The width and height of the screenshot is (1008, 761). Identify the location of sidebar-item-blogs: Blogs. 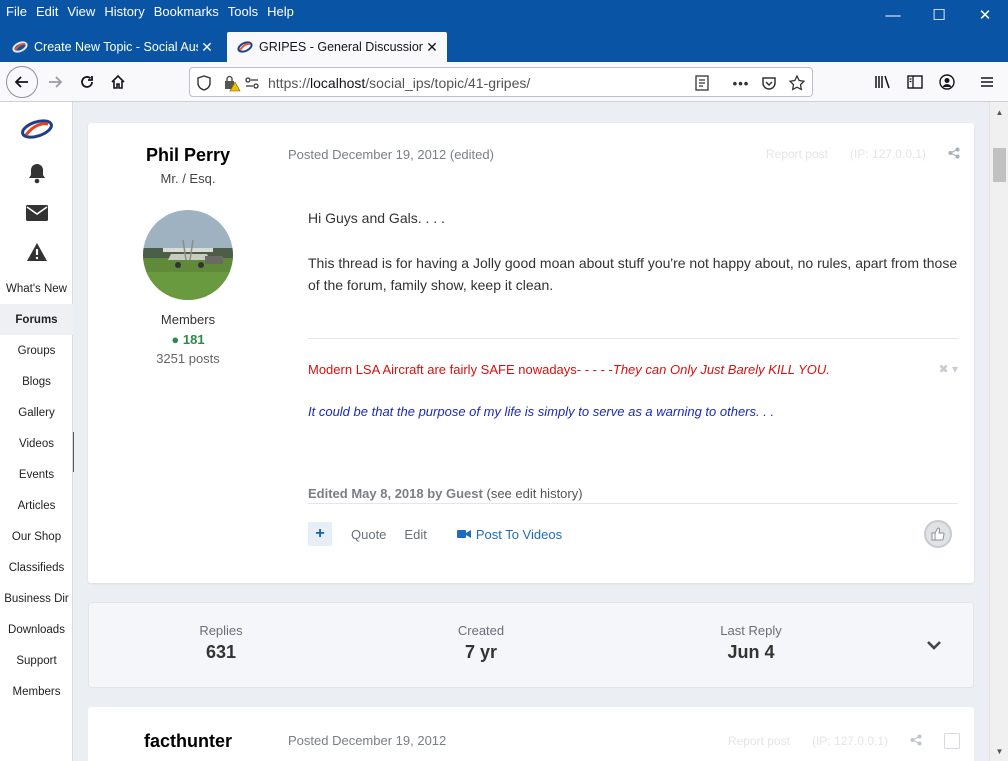
(36, 381).